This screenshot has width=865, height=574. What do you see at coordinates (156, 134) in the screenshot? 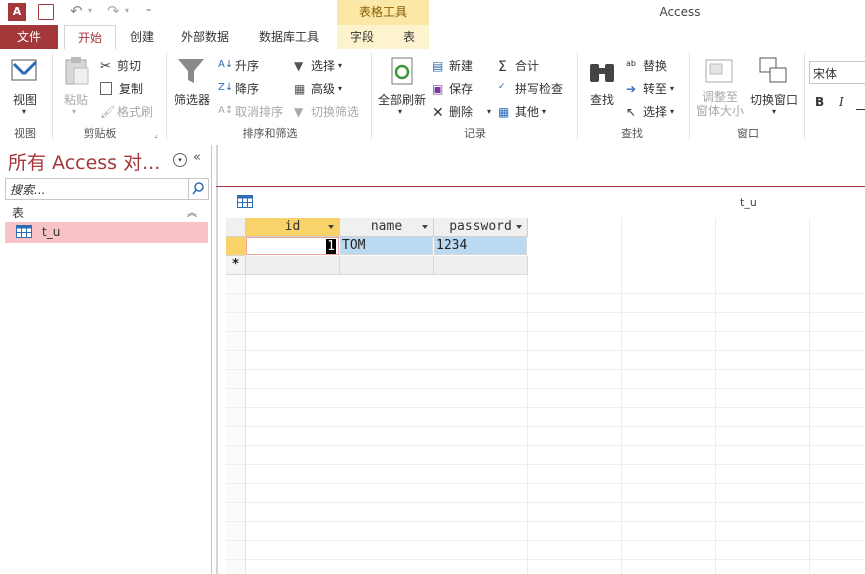
I see `dialog-launcher-icon: ⌟` at bounding box center [156, 134].